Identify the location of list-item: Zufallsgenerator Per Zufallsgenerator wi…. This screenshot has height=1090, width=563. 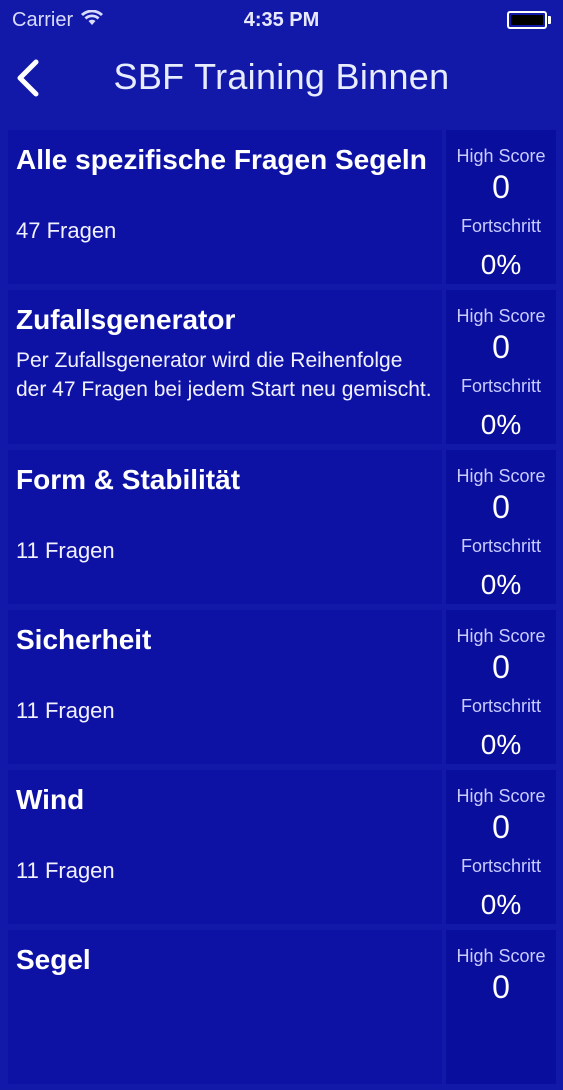
(282, 367).